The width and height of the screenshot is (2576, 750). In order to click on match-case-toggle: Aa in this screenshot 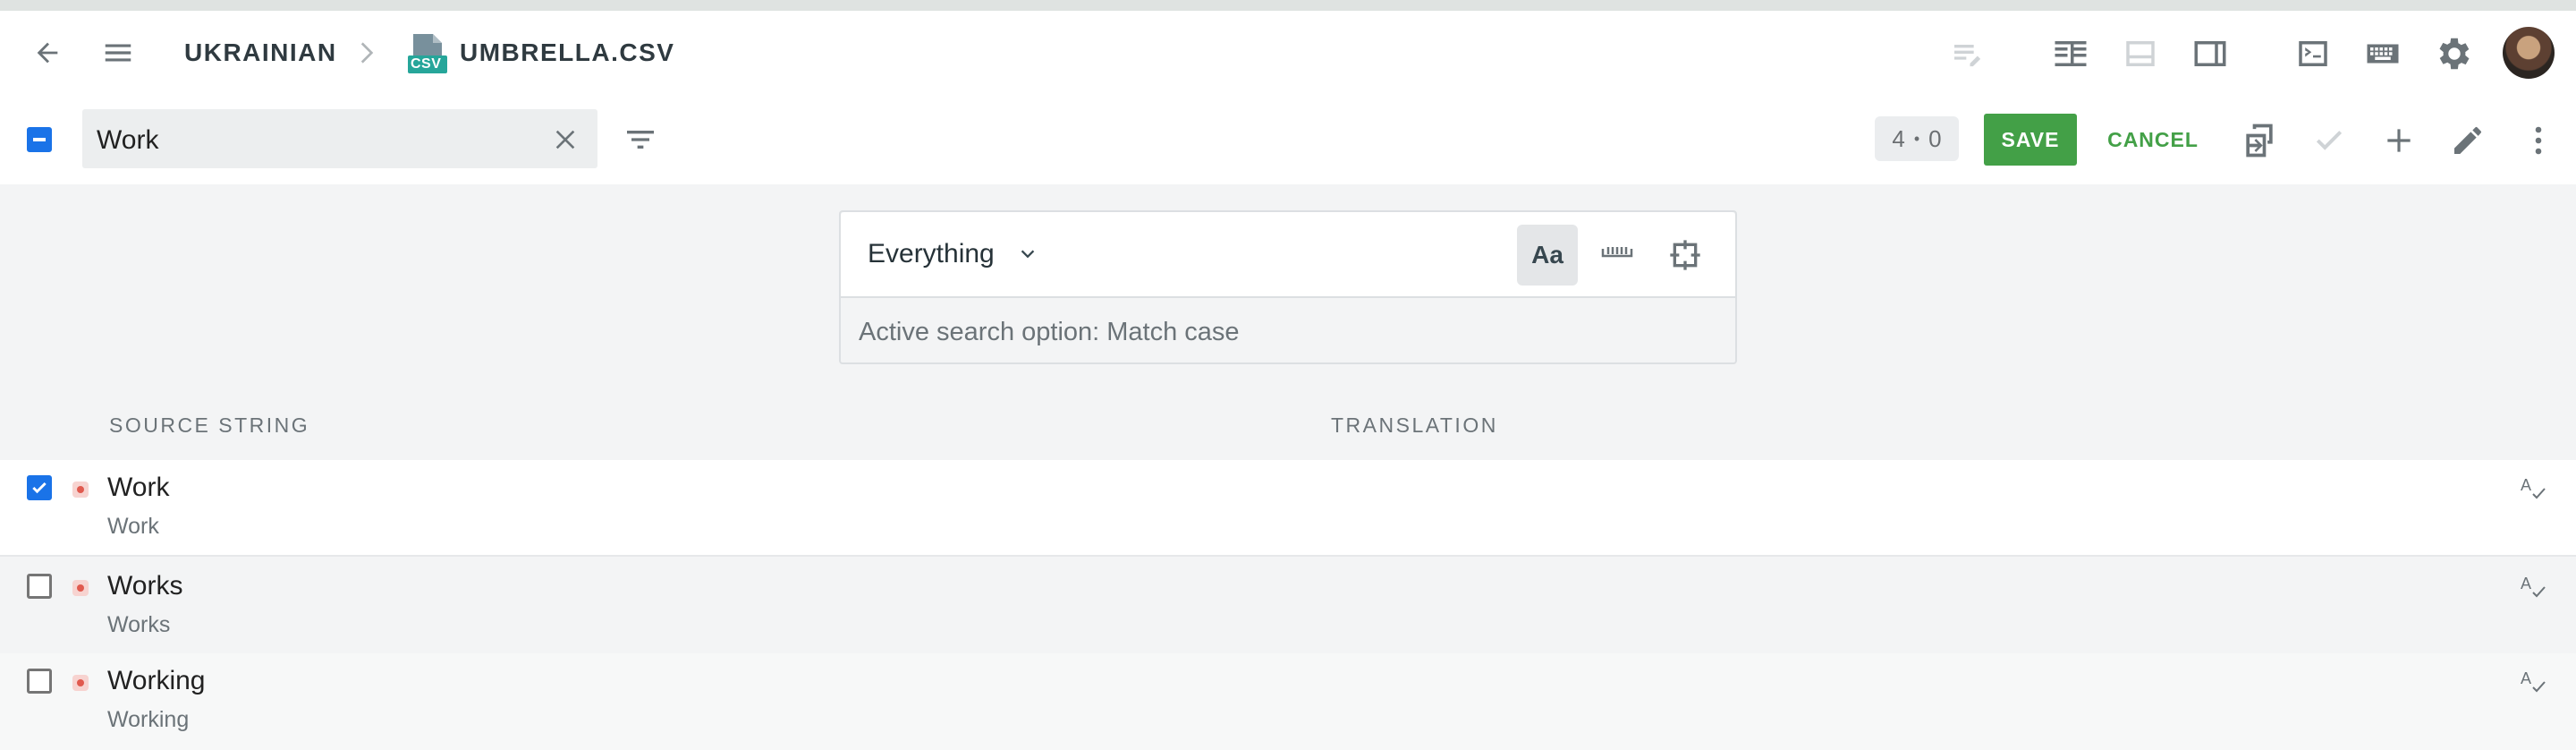, I will do `click(1547, 255)`.